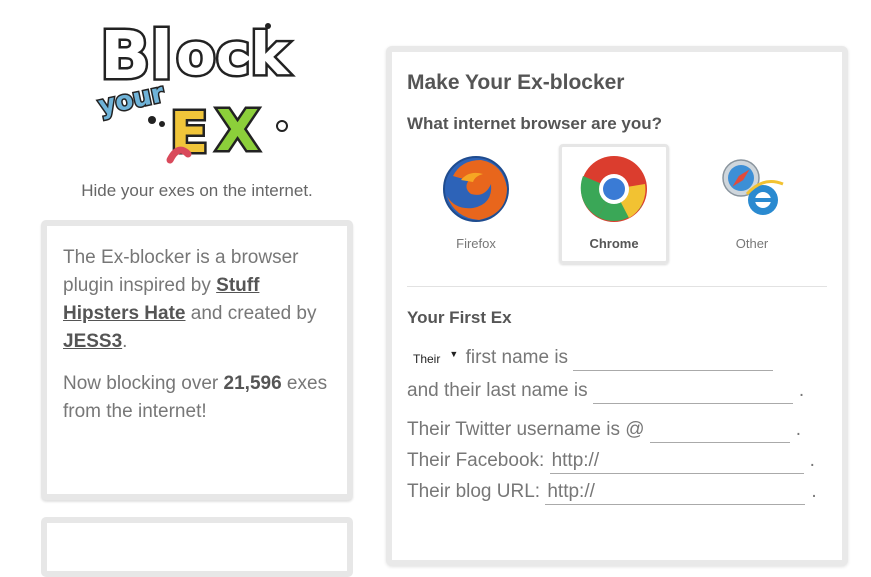 The width and height of the screenshot is (871, 577). I want to click on count-prefix: Now blocking over, so click(143, 383).